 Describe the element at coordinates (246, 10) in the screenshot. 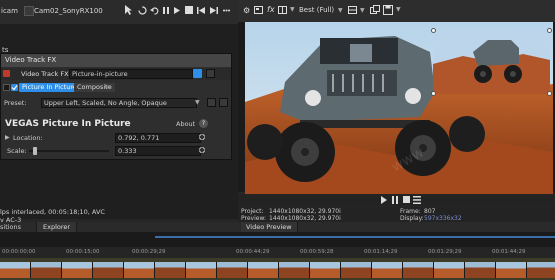

I see `gear-icon: ⚙` at that location.